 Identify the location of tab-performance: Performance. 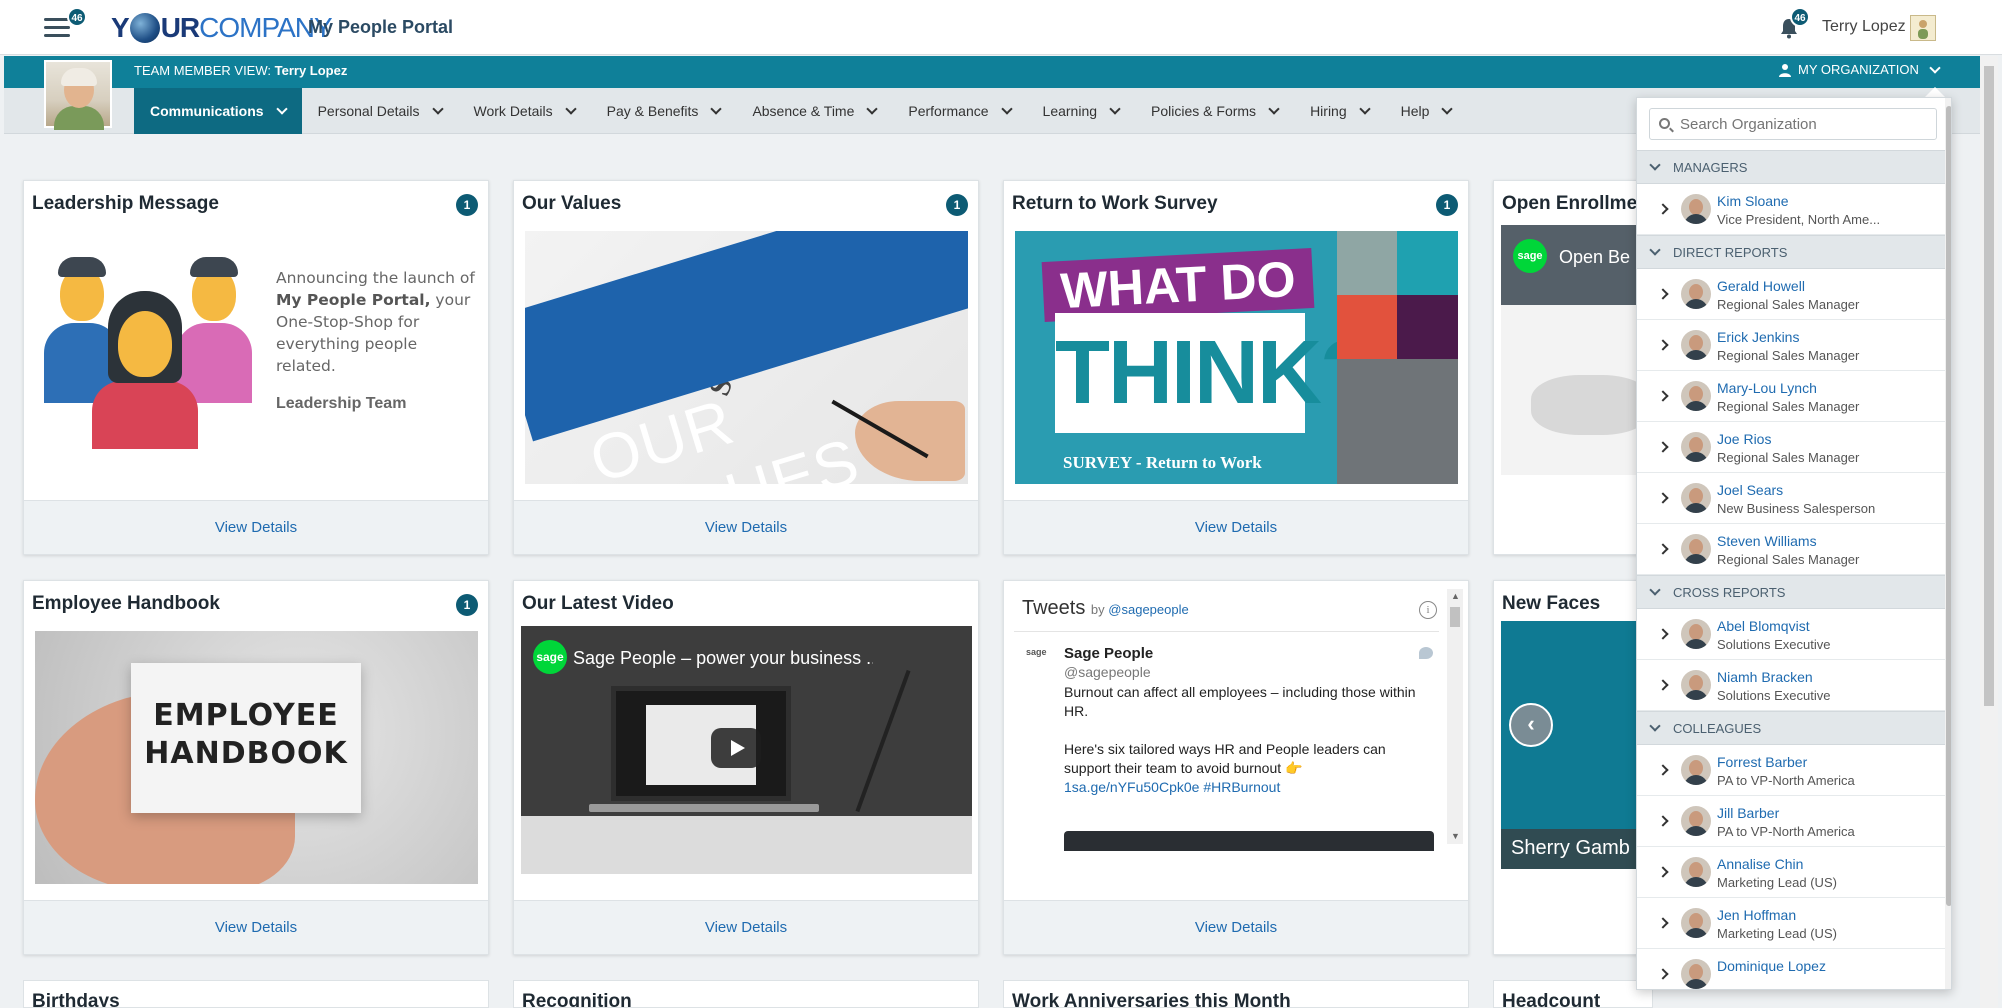
(959, 111).